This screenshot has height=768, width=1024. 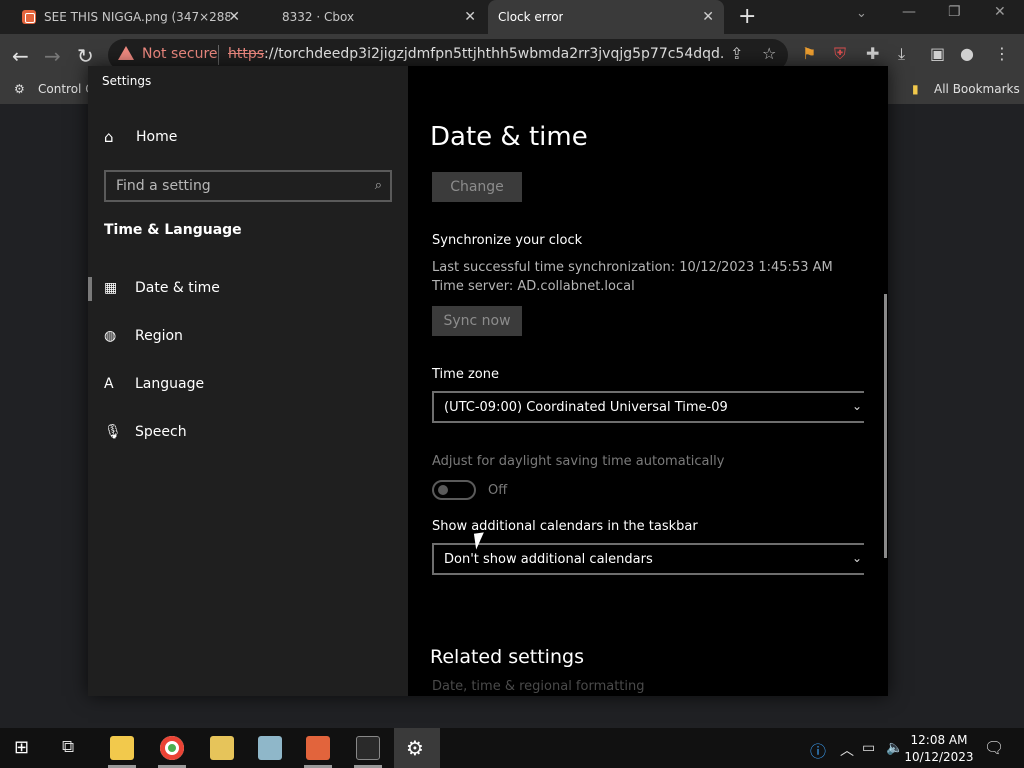 I want to click on related-heading: Related settings, so click(x=507, y=657).